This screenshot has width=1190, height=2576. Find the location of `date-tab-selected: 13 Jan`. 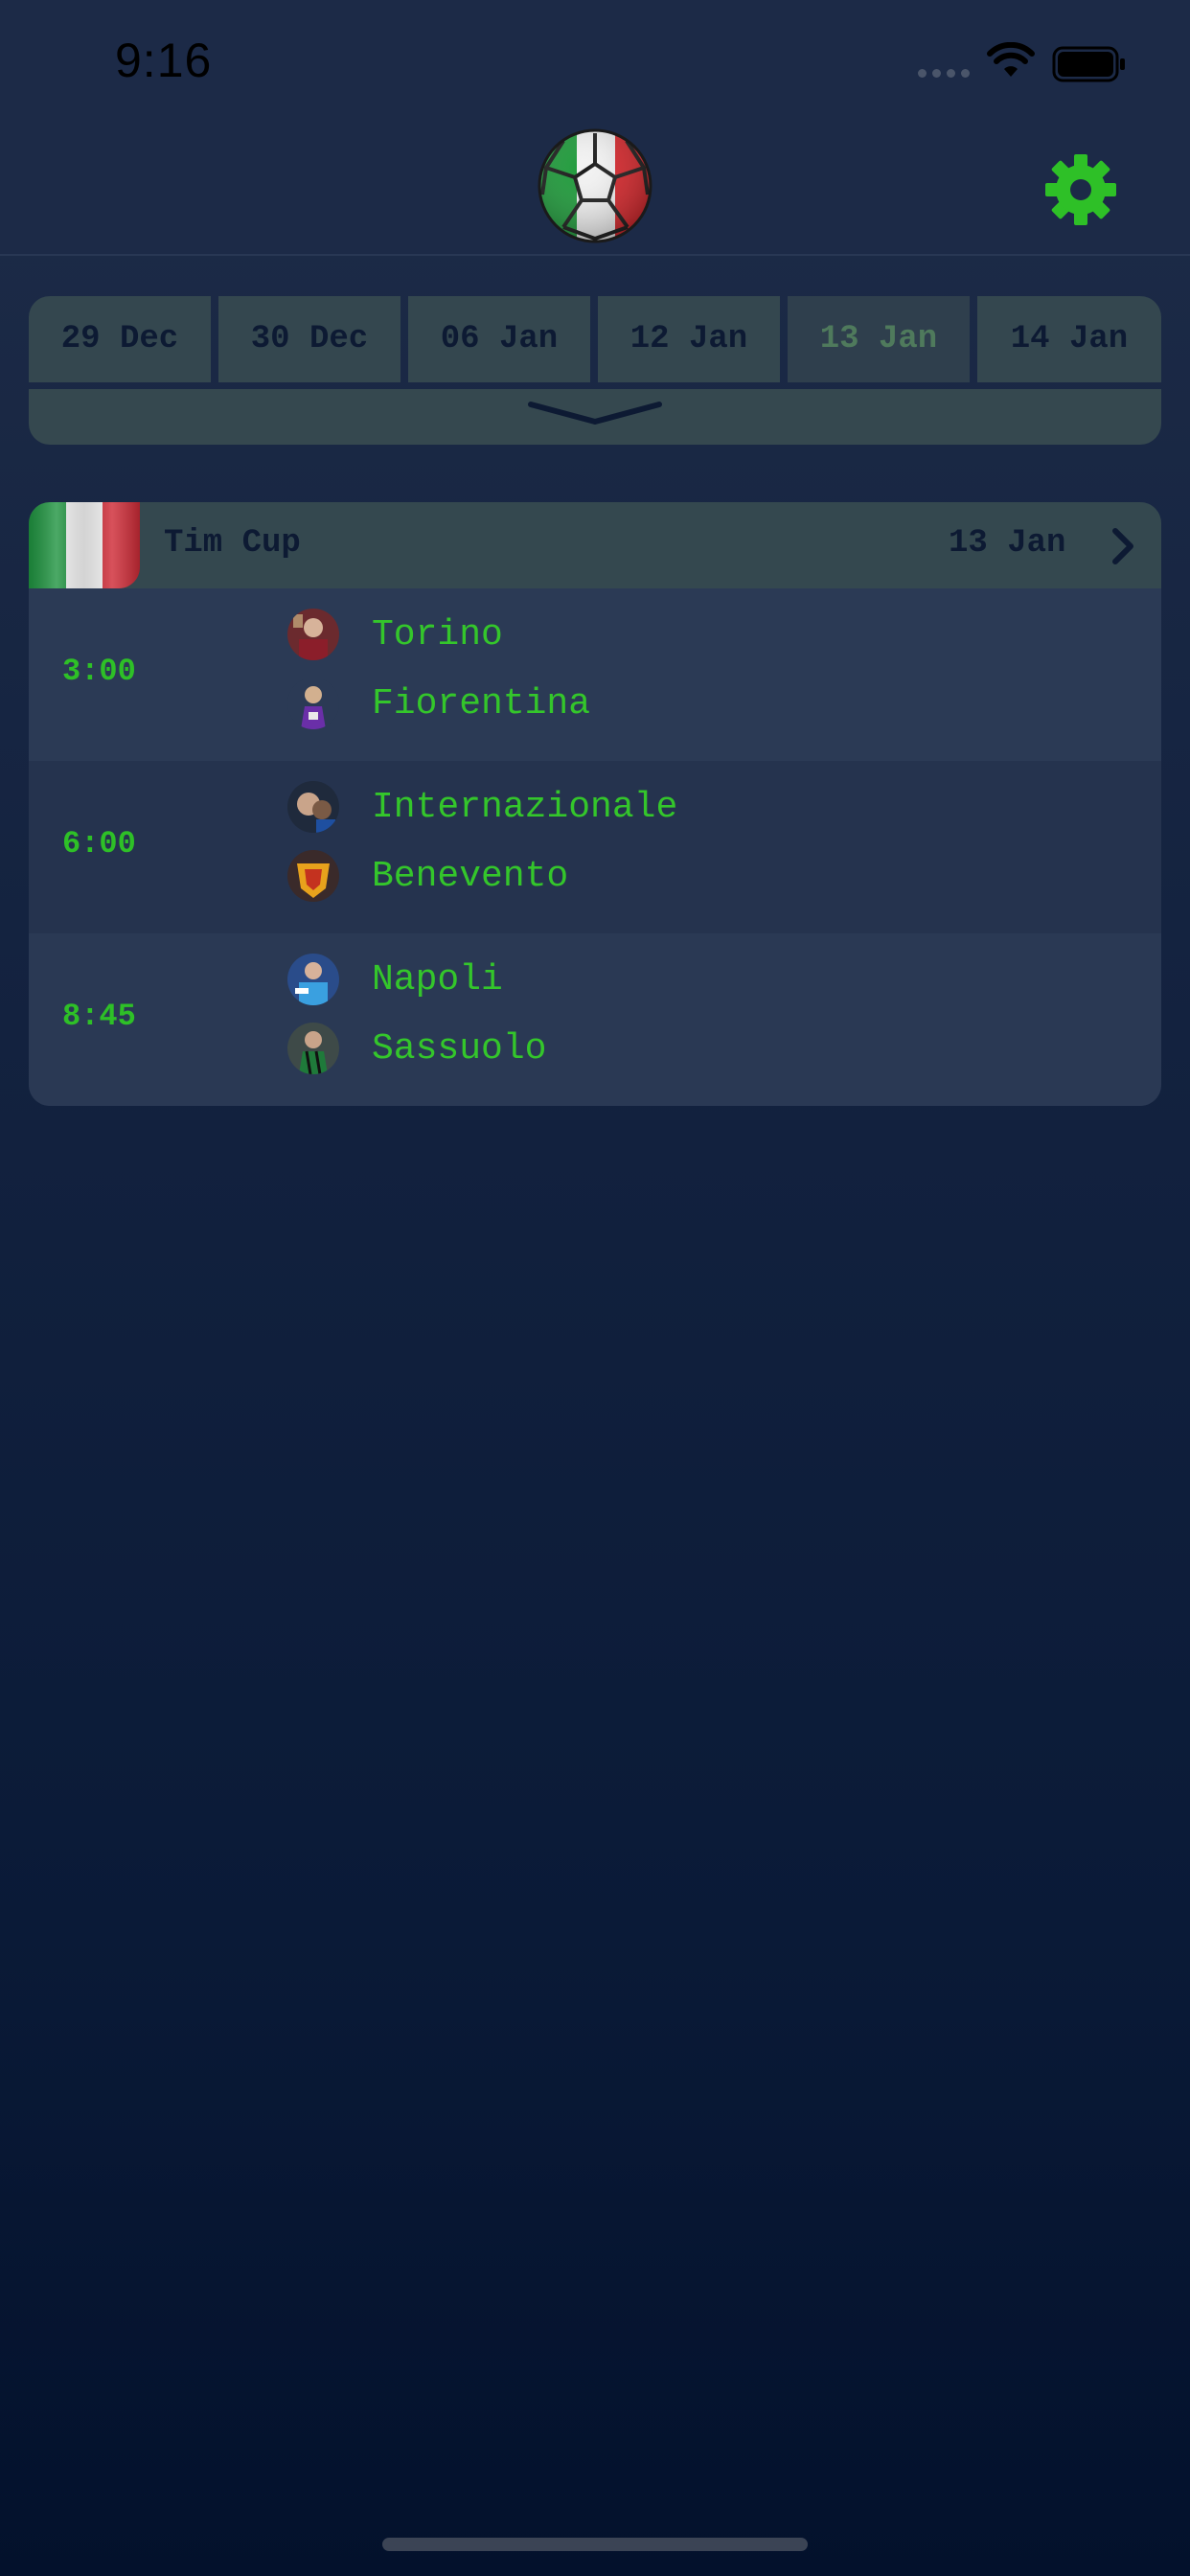

date-tab-selected: 13 Jan is located at coordinates (879, 339).